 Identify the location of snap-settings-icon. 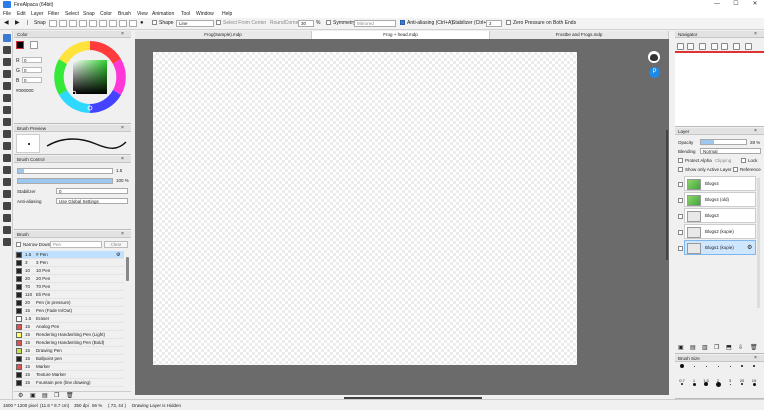
(133, 23).